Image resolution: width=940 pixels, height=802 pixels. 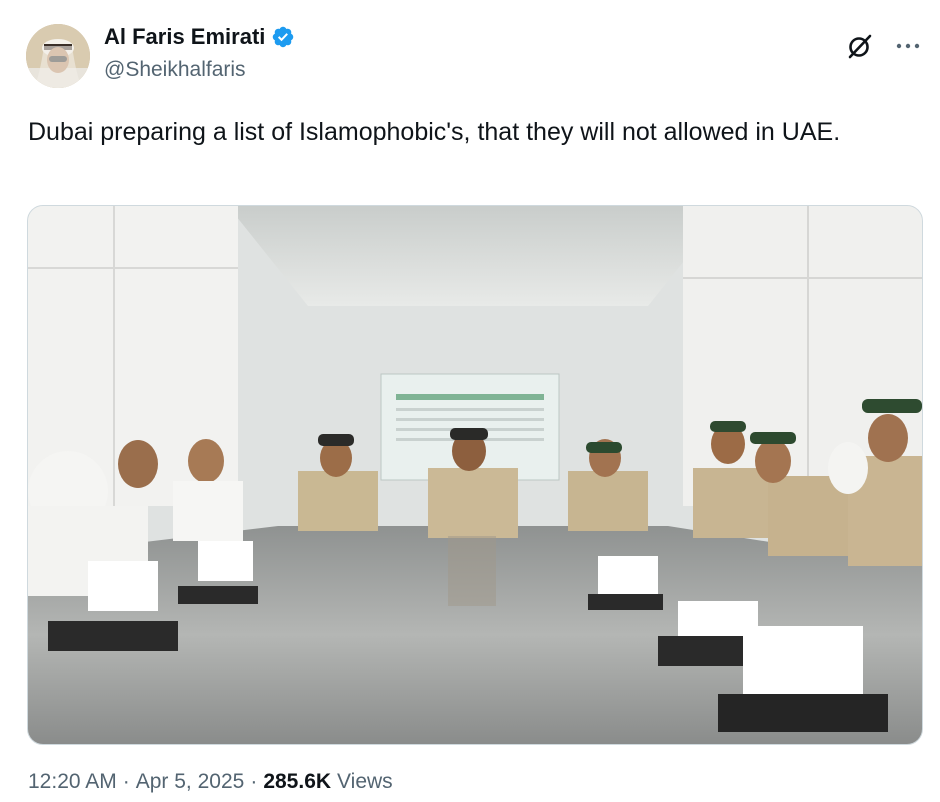 I want to click on verified-badge-icon, so click(x=283, y=37).